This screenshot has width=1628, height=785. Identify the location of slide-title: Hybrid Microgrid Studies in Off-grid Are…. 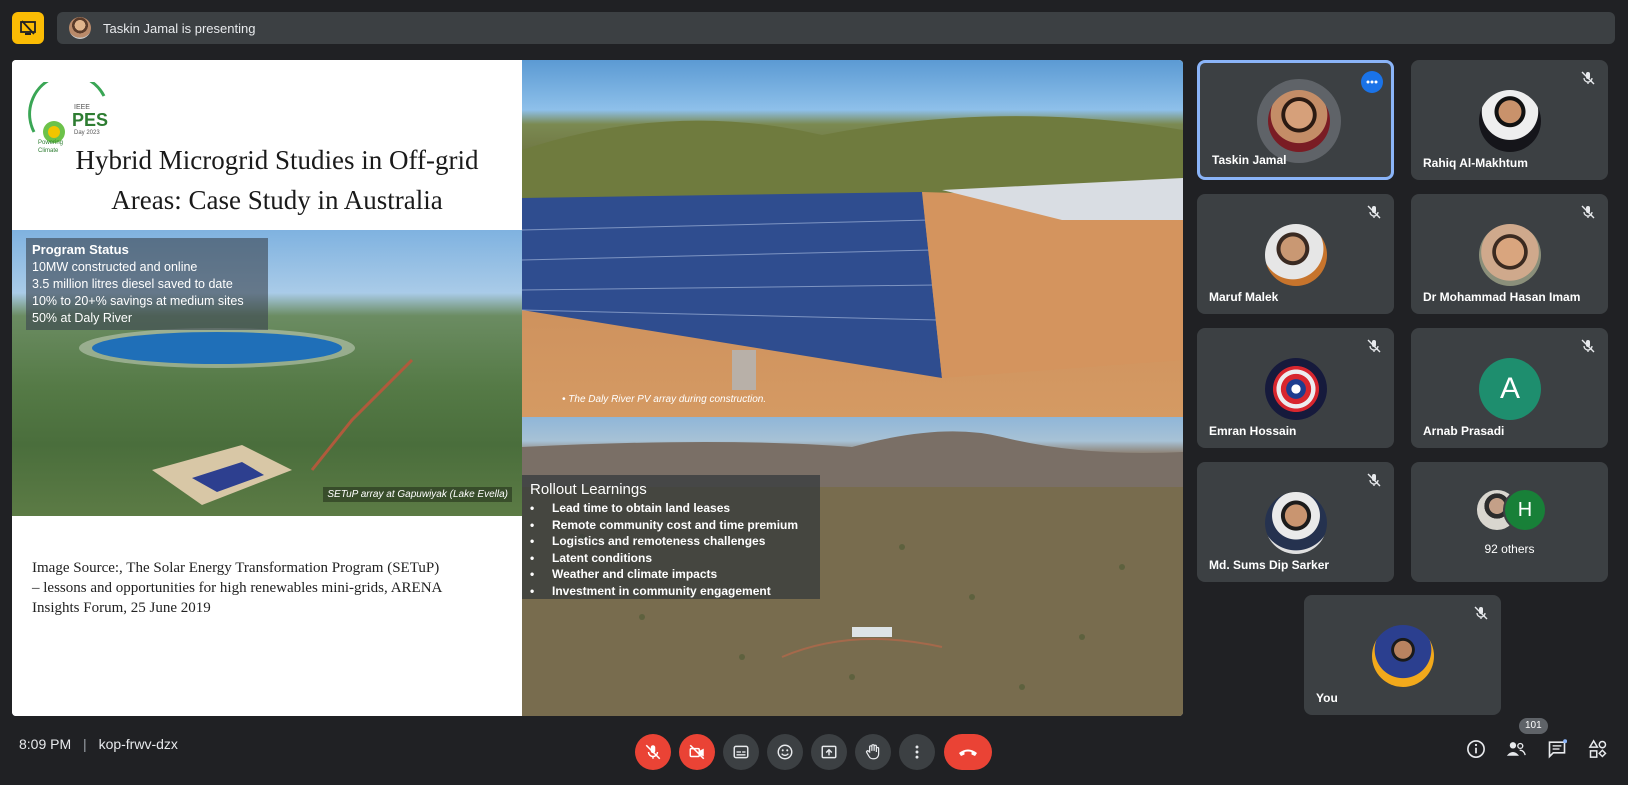
(277, 180).